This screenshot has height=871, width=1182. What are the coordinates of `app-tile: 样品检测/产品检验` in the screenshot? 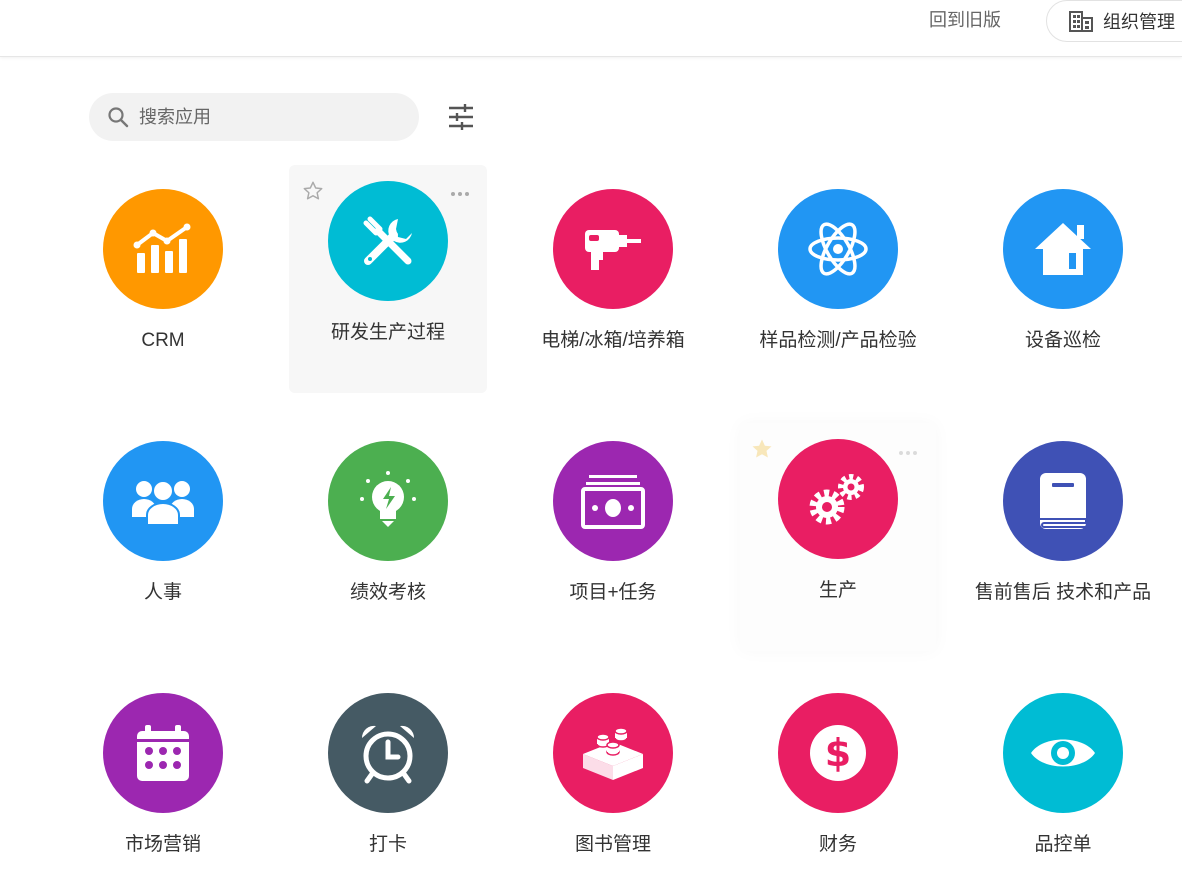 It's located at (838, 271).